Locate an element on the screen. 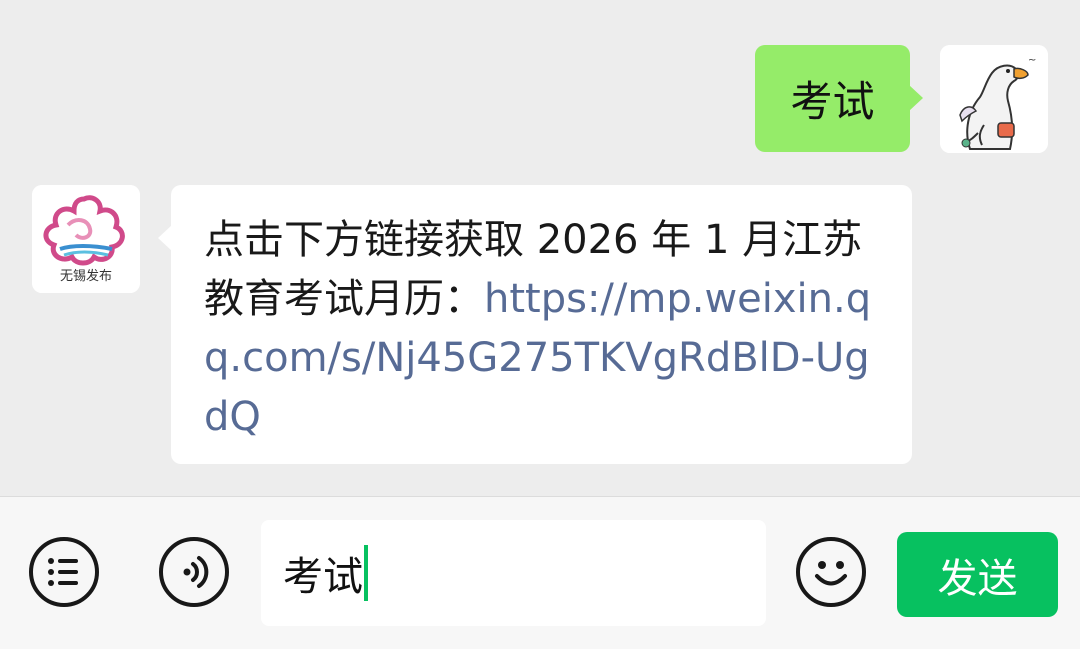 The width and height of the screenshot is (1080, 649). user-avatar: ~ is located at coordinates (994, 99).